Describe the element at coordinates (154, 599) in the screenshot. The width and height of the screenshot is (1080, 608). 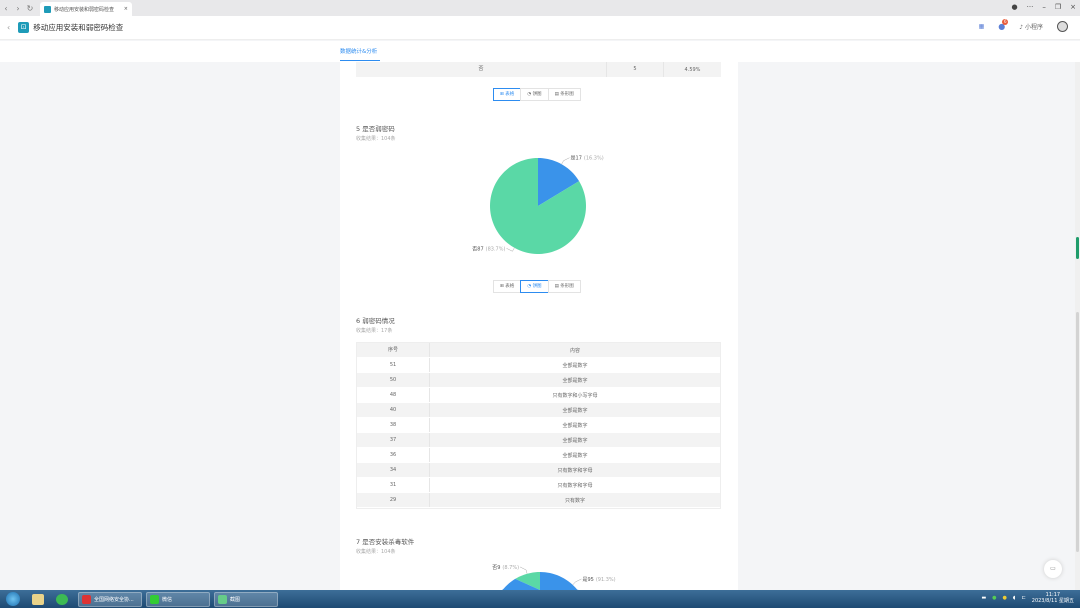
I see `wechat-icon` at that location.